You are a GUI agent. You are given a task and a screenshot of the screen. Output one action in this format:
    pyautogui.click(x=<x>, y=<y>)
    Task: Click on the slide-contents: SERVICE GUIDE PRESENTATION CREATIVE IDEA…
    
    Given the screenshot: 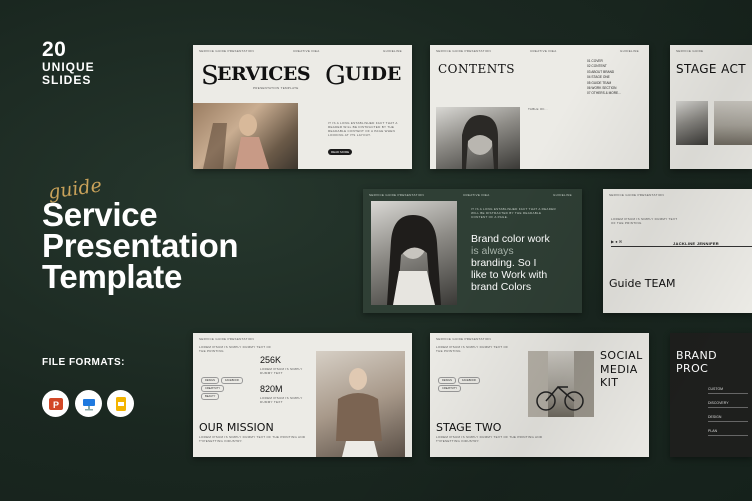 What is the action you would take?
    pyautogui.click(x=539, y=107)
    